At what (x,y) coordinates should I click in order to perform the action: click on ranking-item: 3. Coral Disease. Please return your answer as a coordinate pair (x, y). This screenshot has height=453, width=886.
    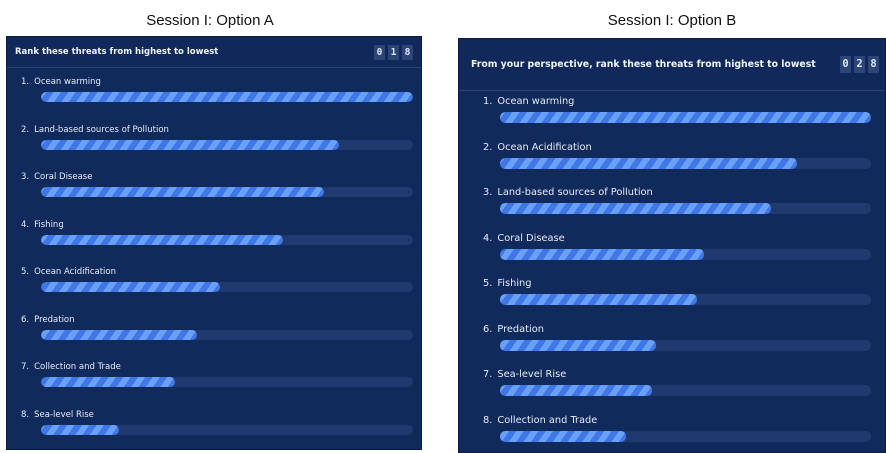
    Looking at the image, I should click on (214, 187).